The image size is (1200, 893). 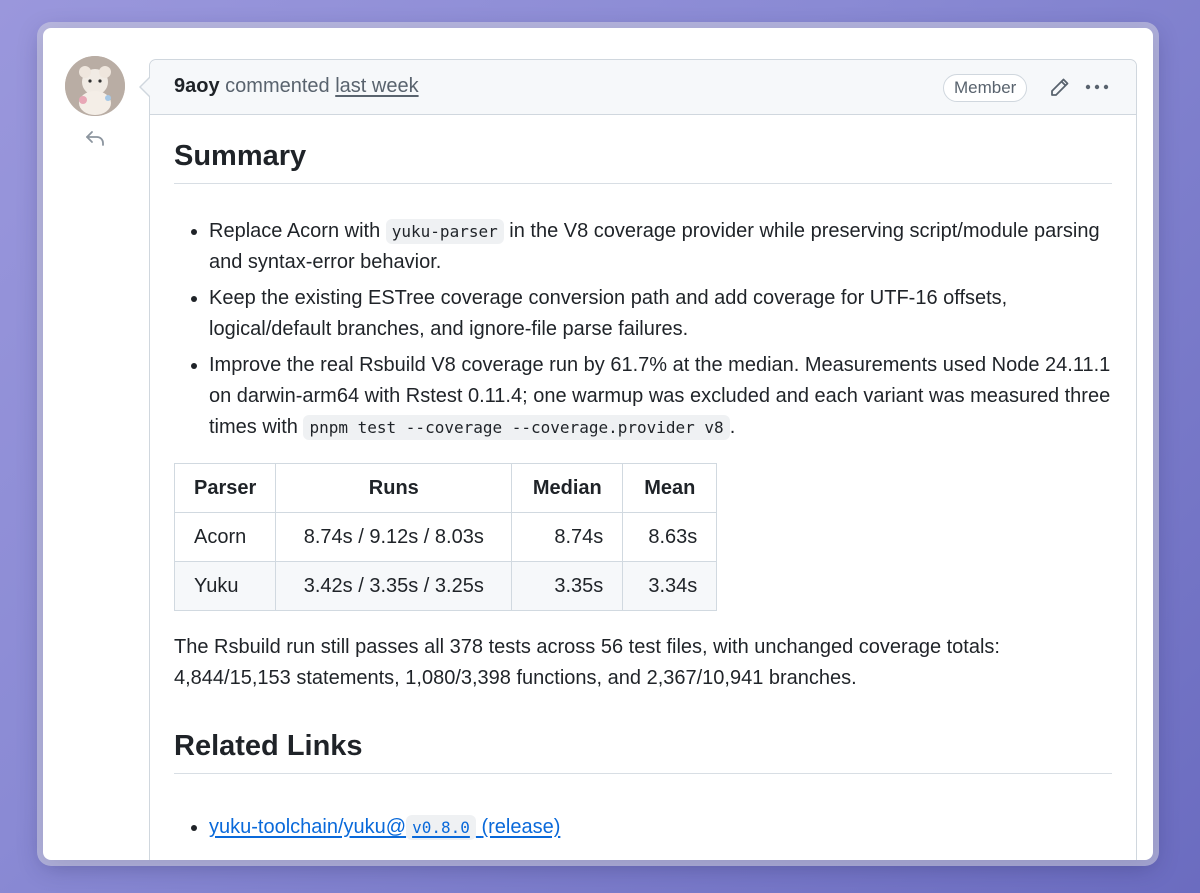 What do you see at coordinates (394, 537) in the screenshot?
I see `table-cell: 8.74s / 9.12s / 8.03s` at bounding box center [394, 537].